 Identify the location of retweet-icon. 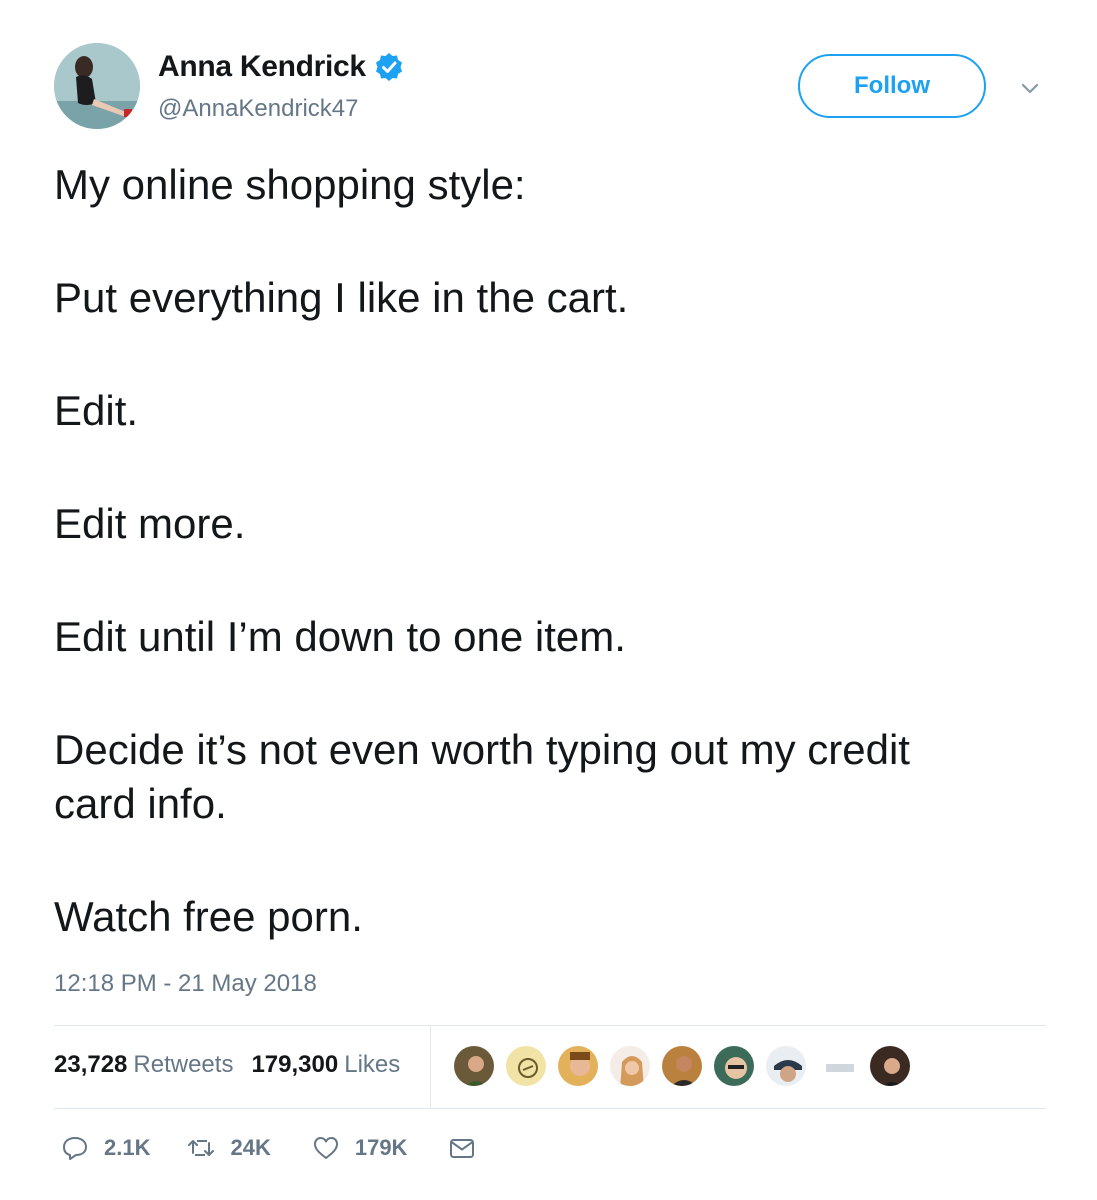
(201, 1148).